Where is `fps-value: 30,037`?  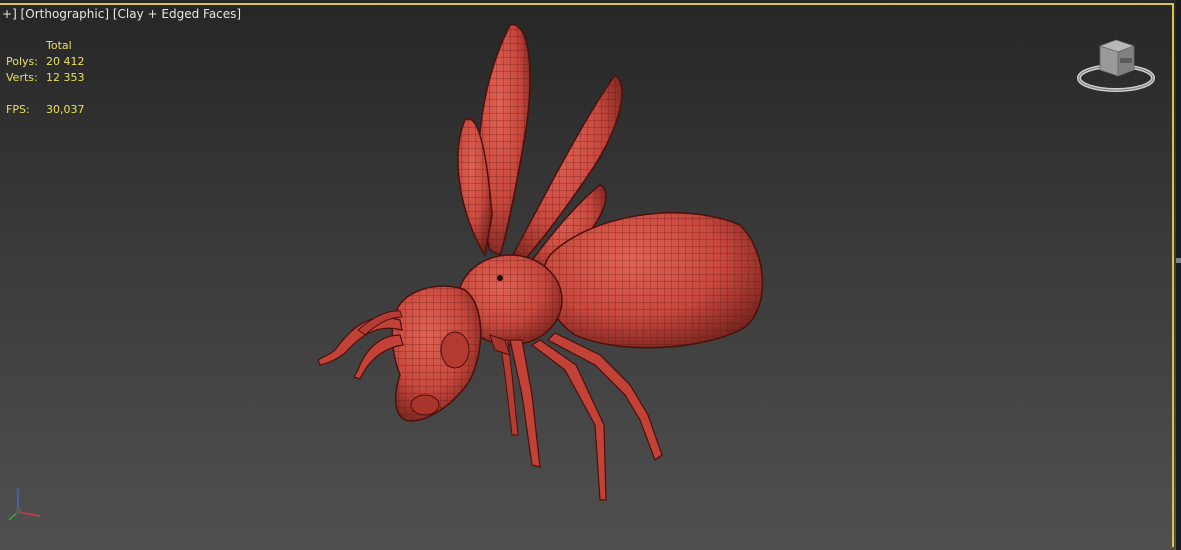 fps-value: 30,037 is located at coordinates (65, 109).